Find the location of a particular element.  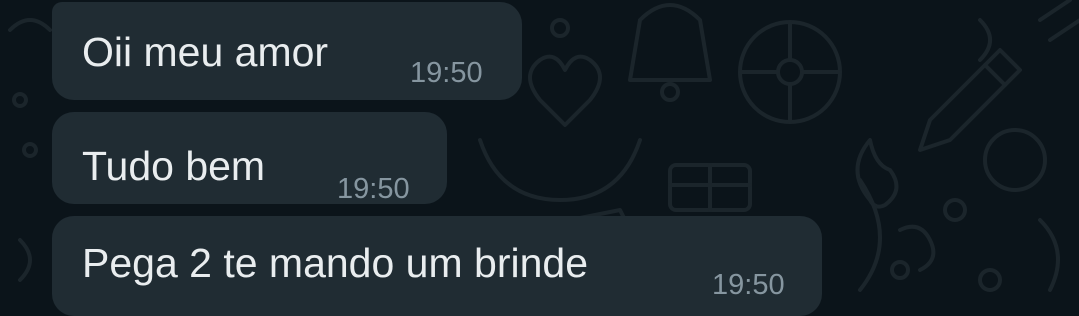

message-bubble-incoming: Oii meu amor 19:50 is located at coordinates (287, 51).